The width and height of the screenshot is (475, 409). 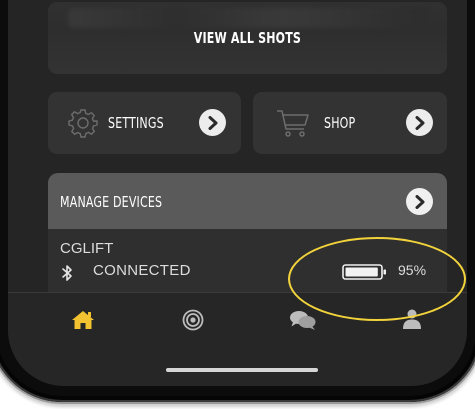 I want to click on tab-home, so click(x=83, y=320).